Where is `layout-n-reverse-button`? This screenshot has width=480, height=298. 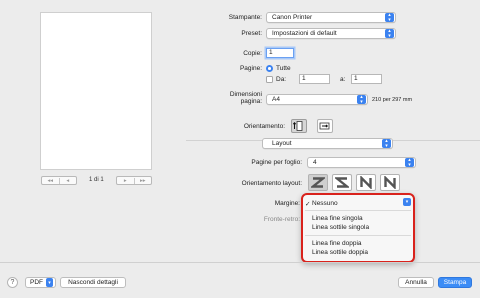
layout-n-reverse-button is located at coordinates (366, 182).